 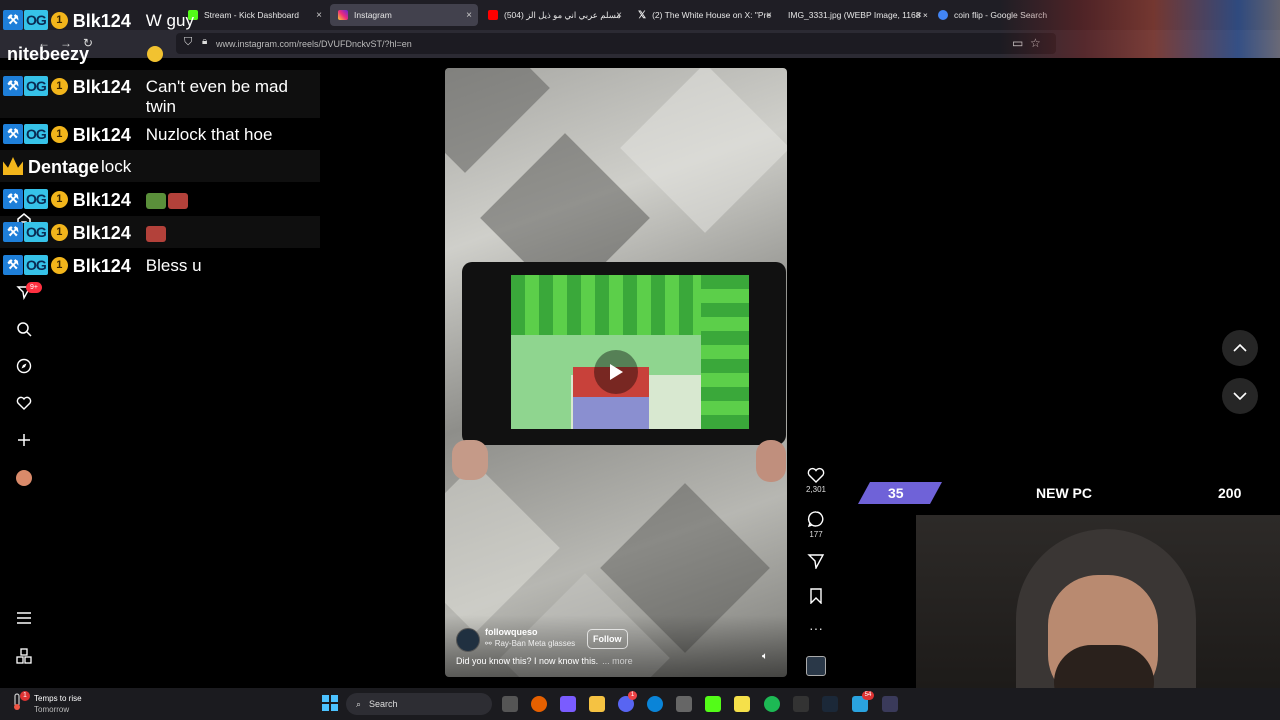 What do you see at coordinates (24, 656) in the screenshot?
I see `also-from-meta-icon` at bounding box center [24, 656].